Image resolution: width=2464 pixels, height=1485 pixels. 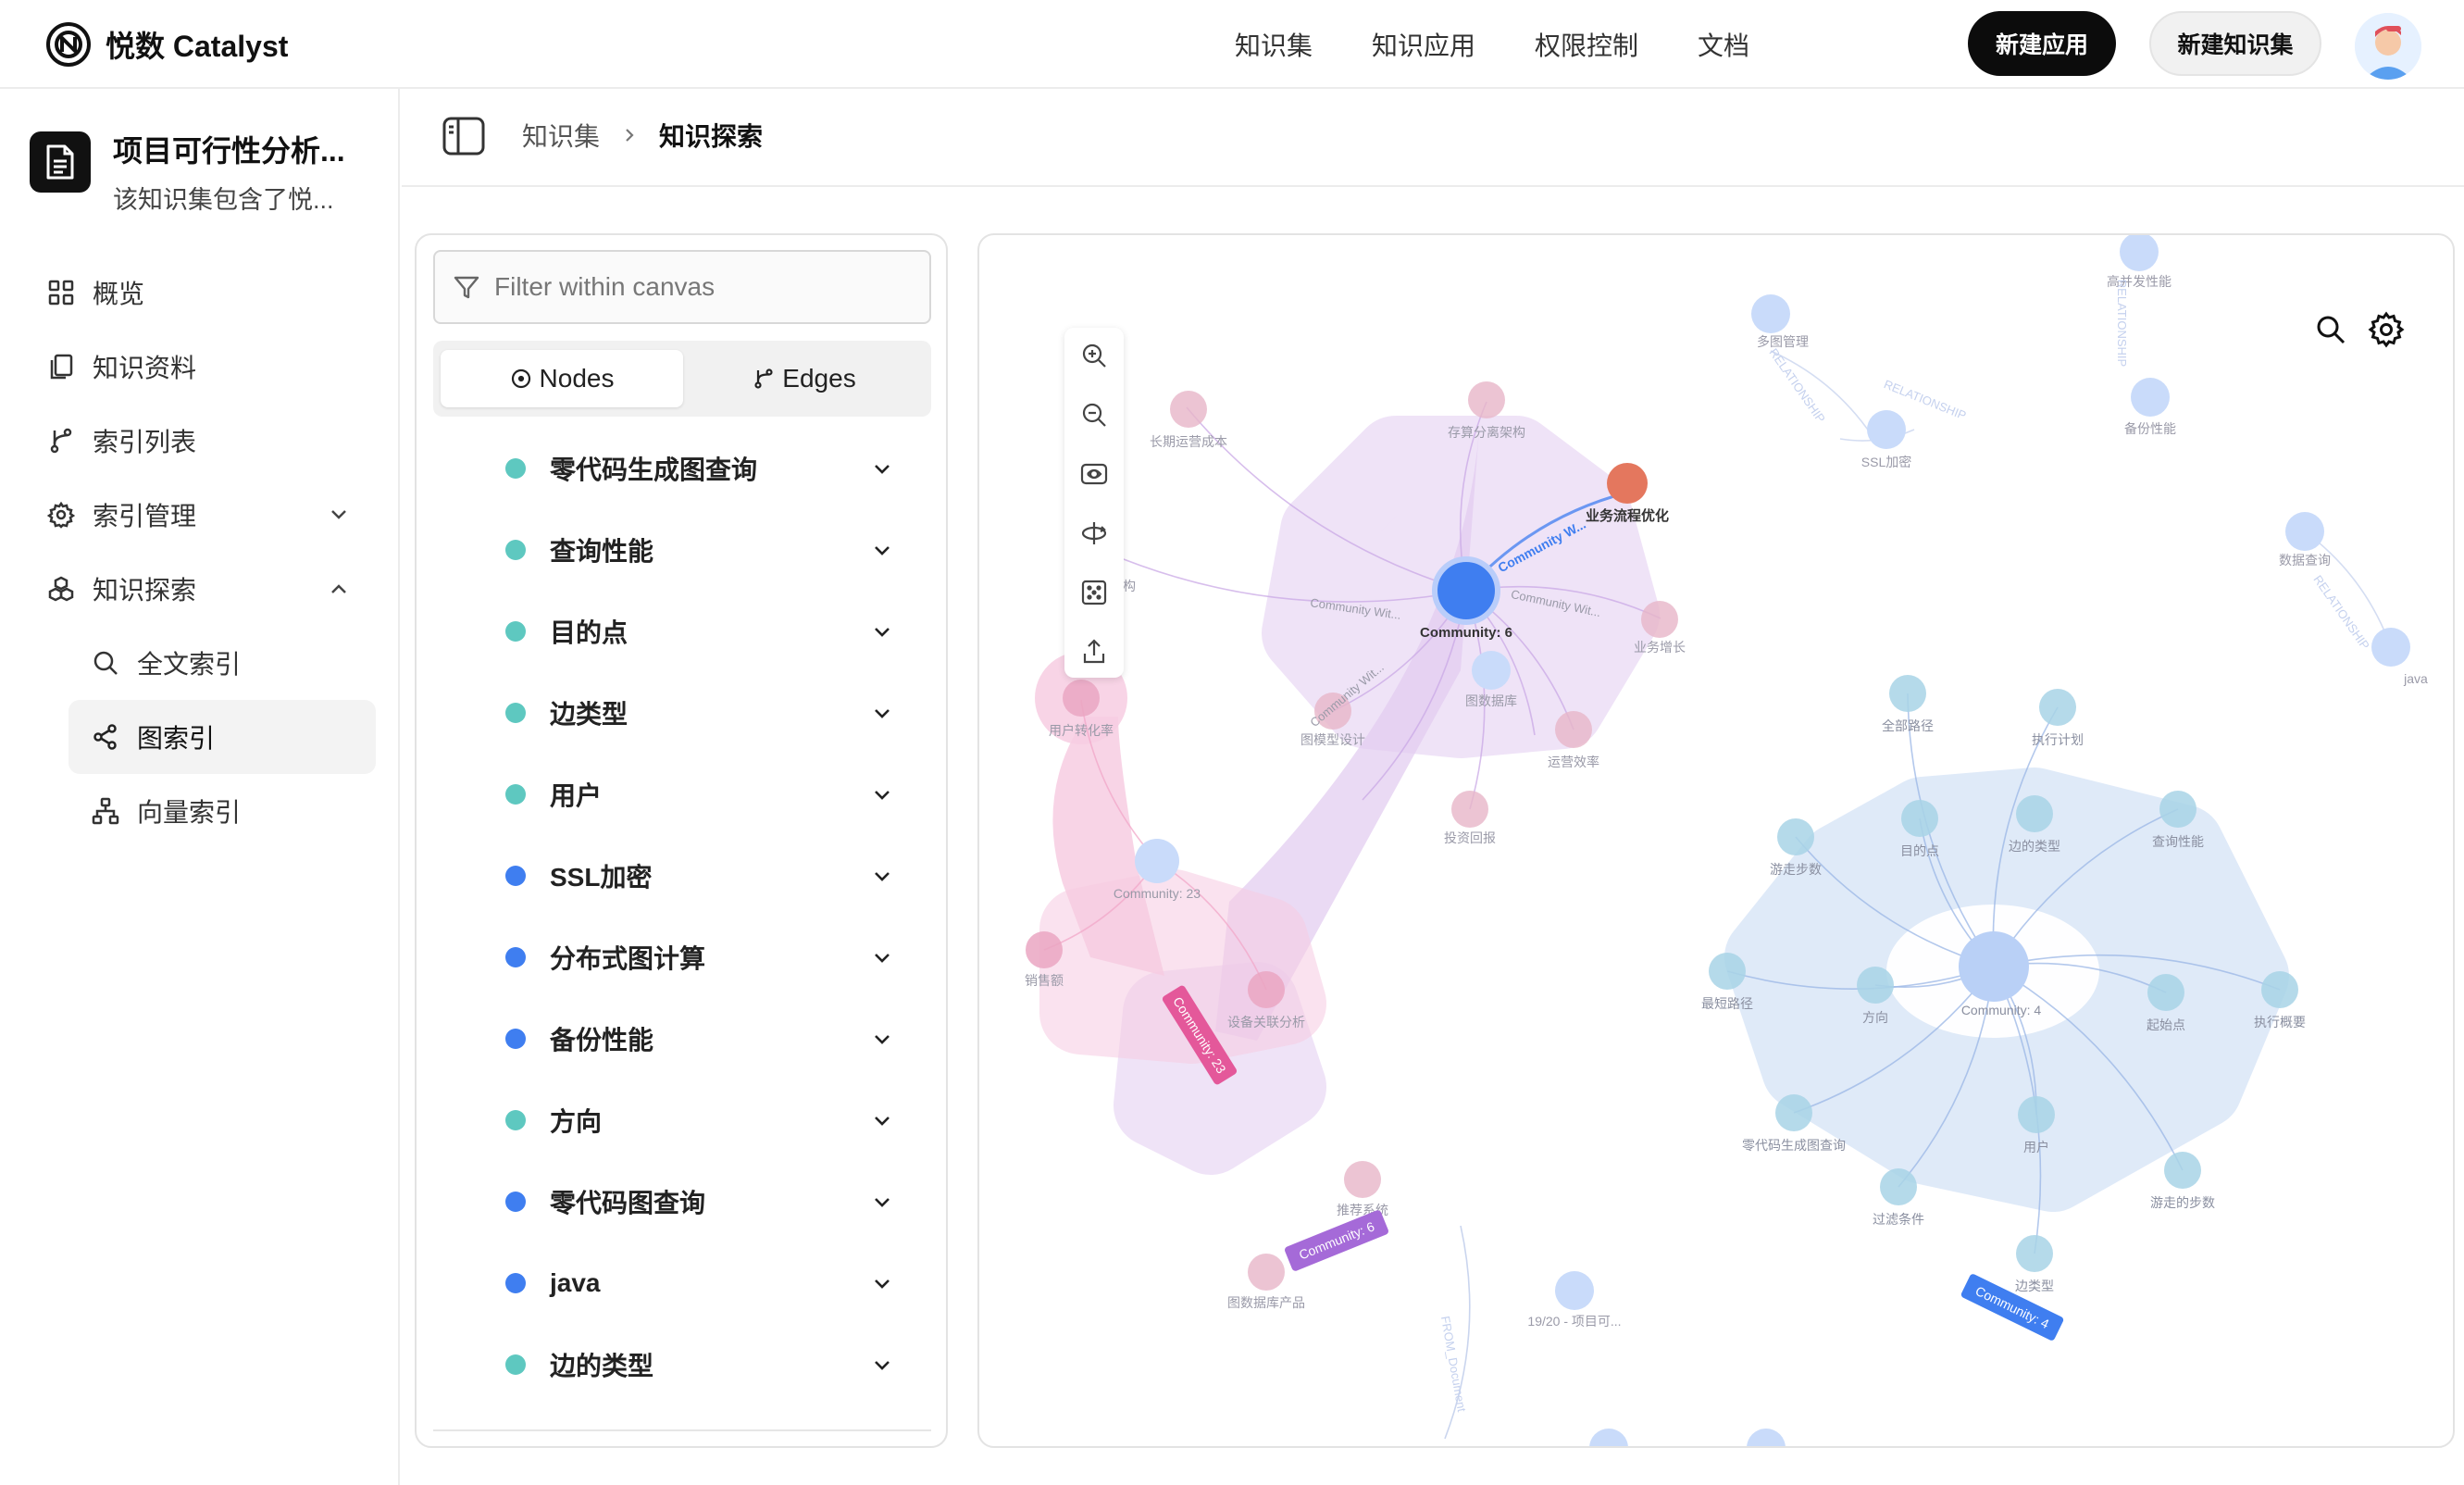 What do you see at coordinates (463, 136) in the screenshot?
I see `sidebar-toggle-icon` at bounding box center [463, 136].